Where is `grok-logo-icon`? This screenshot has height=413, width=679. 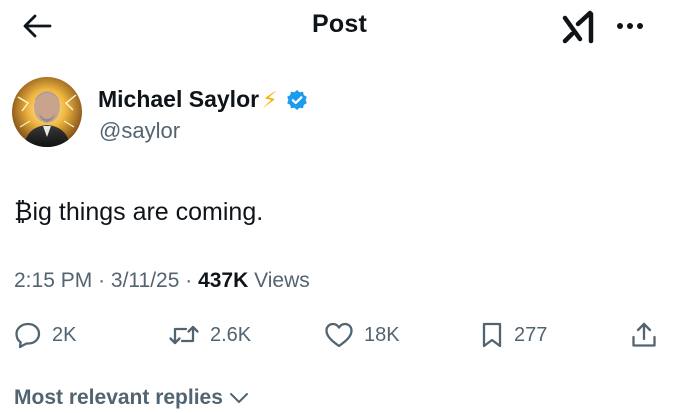 grok-logo-icon is located at coordinates (578, 27).